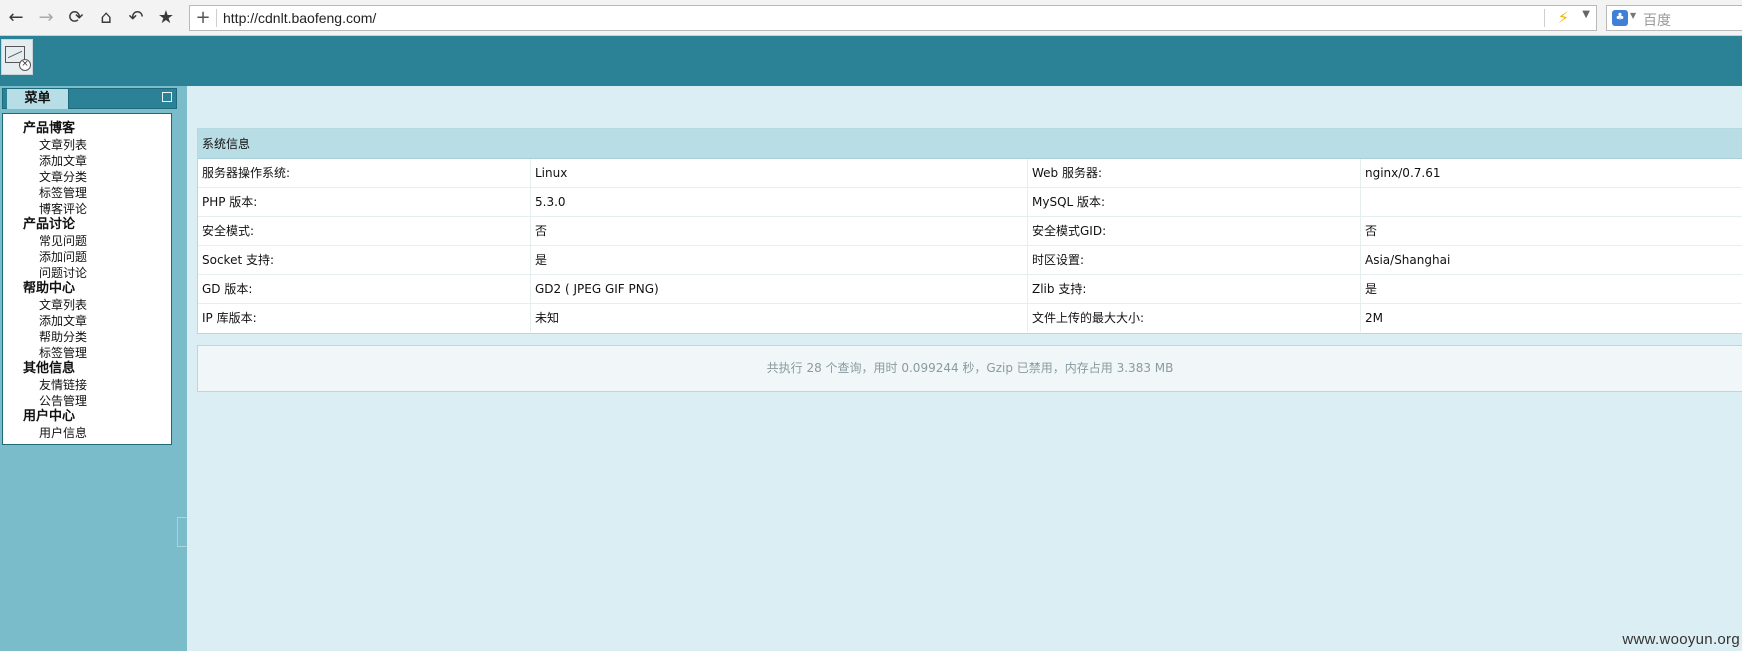 This screenshot has width=1742, height=651. Describe the element at coordinates (871, 61) in the screenshot. I see `app-header: ×` at that location.